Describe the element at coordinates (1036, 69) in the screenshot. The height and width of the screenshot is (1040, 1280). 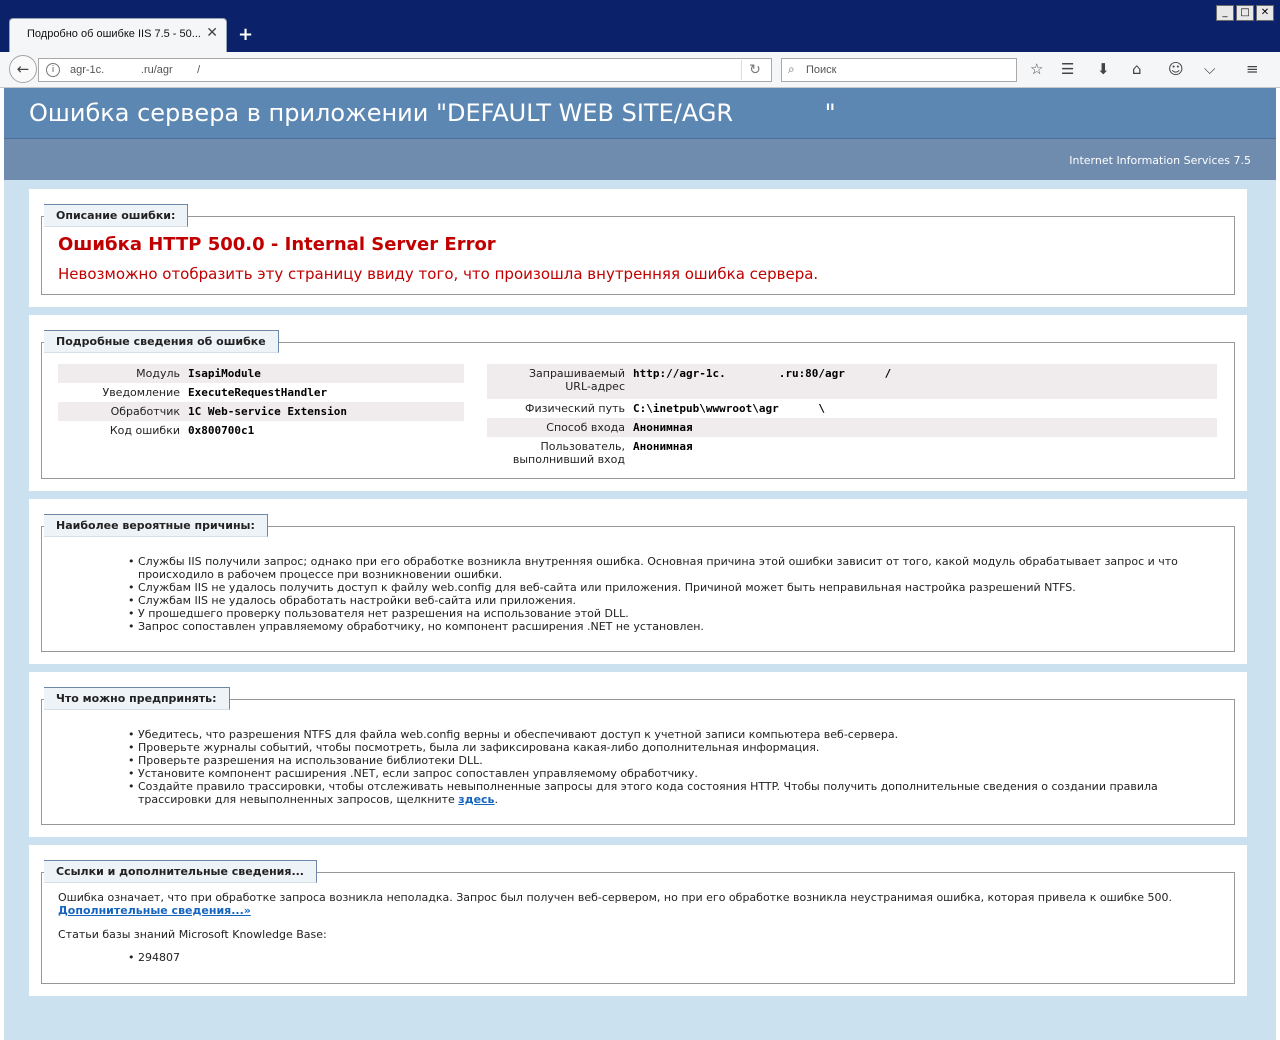
I see `bookmark-star-icon: ☆` at that location.